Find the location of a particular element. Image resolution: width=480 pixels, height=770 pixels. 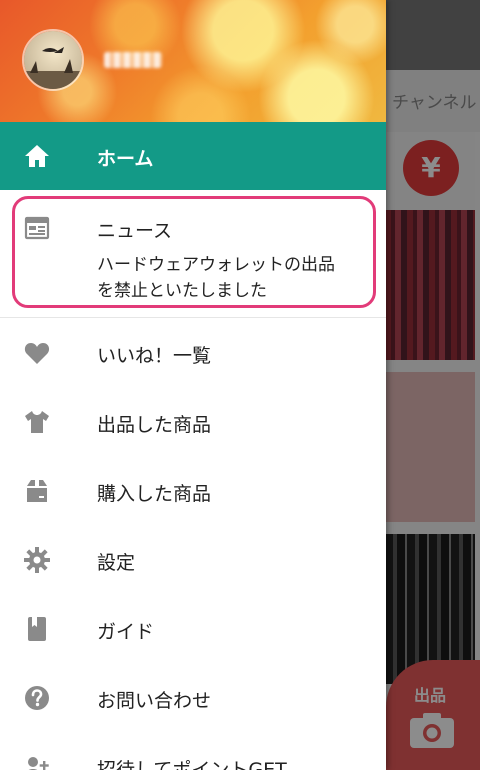

home-icon is located at coordinates (37, 156).